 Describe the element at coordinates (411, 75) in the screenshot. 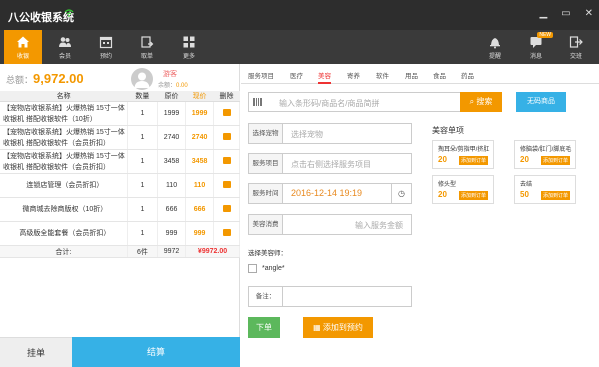

I see `tab-supplies: 用品` at that location.